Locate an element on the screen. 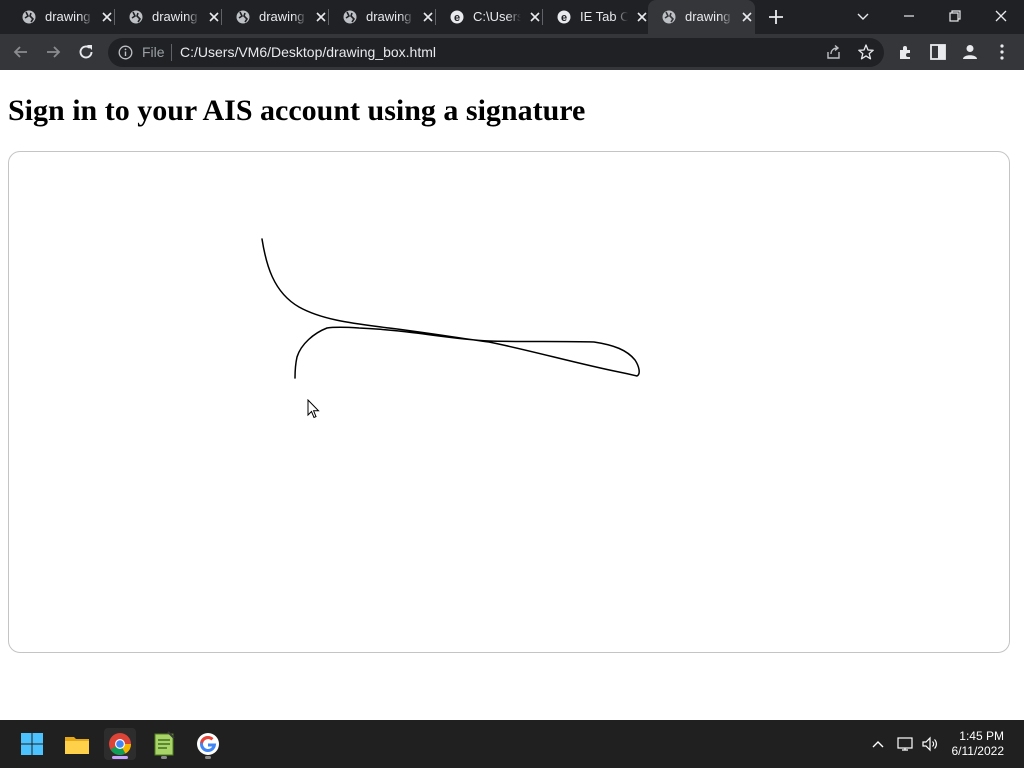 This screenshot has height=768, width=1024. browser-tab: e IE Tab O is located at coordinates (596, 17).